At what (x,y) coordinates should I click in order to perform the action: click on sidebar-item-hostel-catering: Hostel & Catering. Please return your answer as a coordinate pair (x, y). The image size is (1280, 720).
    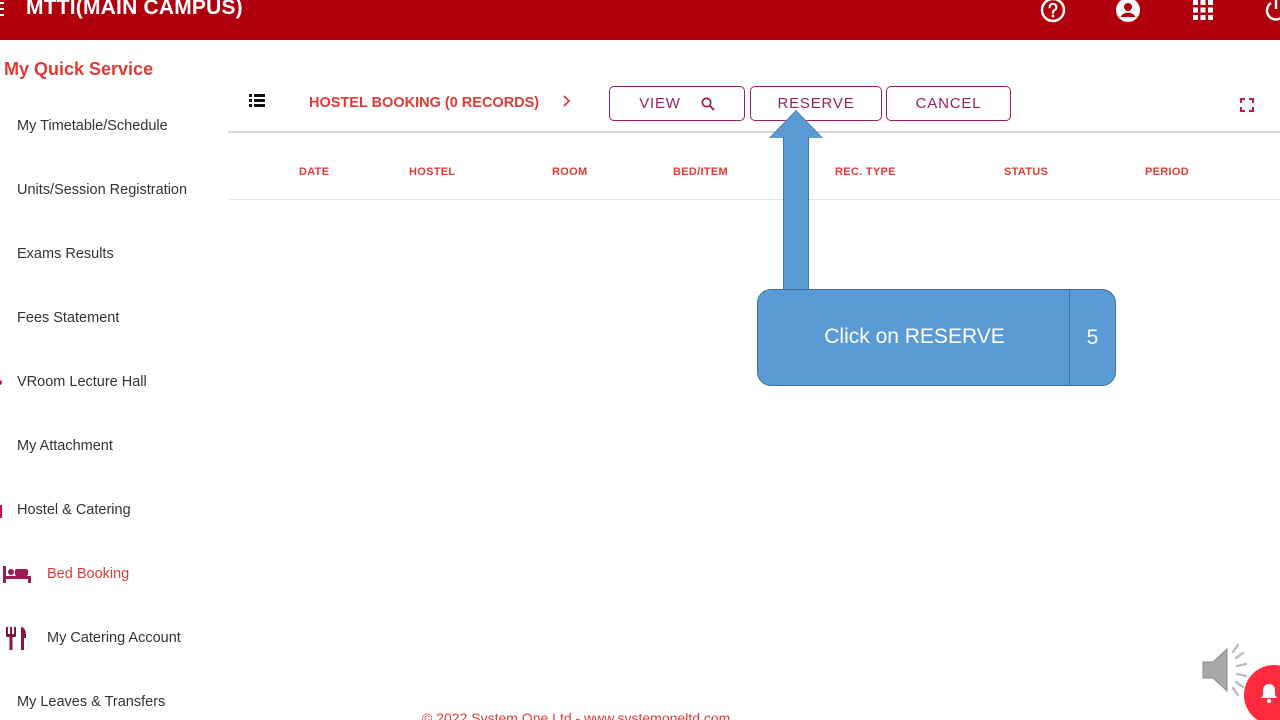
    Looking at the image, I should click on (114, 511).